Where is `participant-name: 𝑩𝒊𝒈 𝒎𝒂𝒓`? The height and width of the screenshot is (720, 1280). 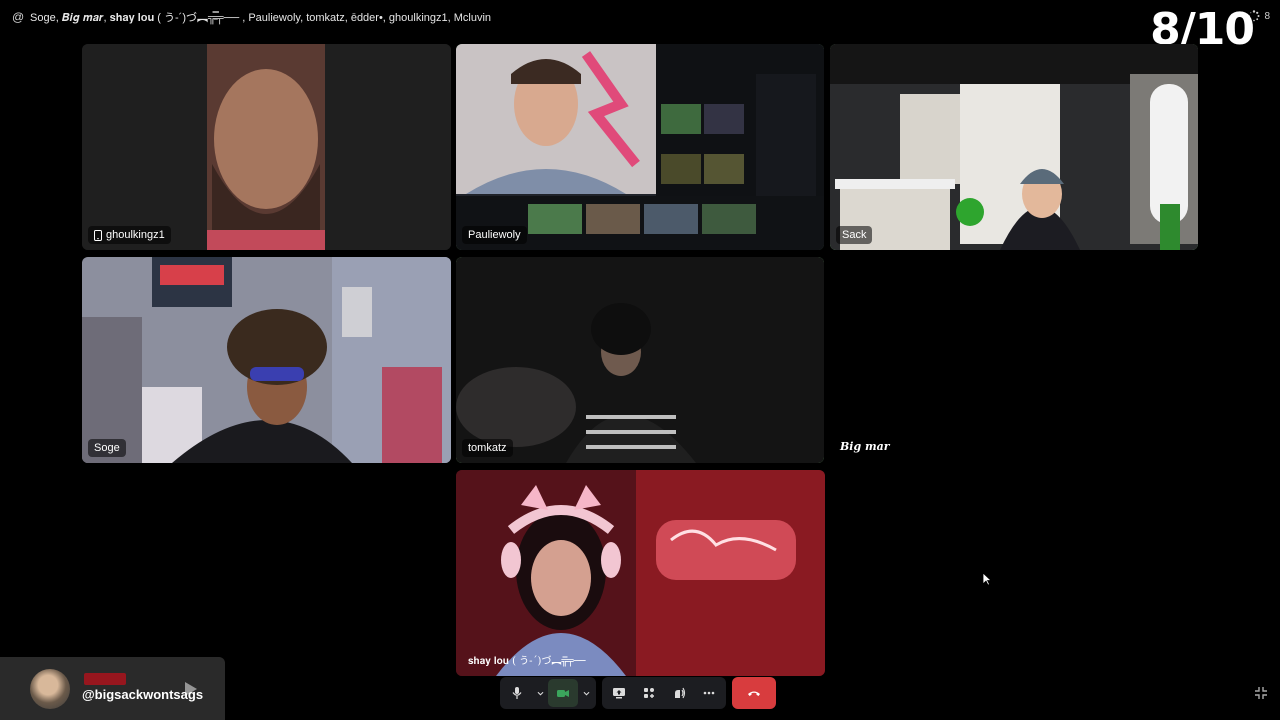 participant-name: 𝑩𝒊𝒈 𝒎𝒂𝒓 is located at coordinates (865, 446).